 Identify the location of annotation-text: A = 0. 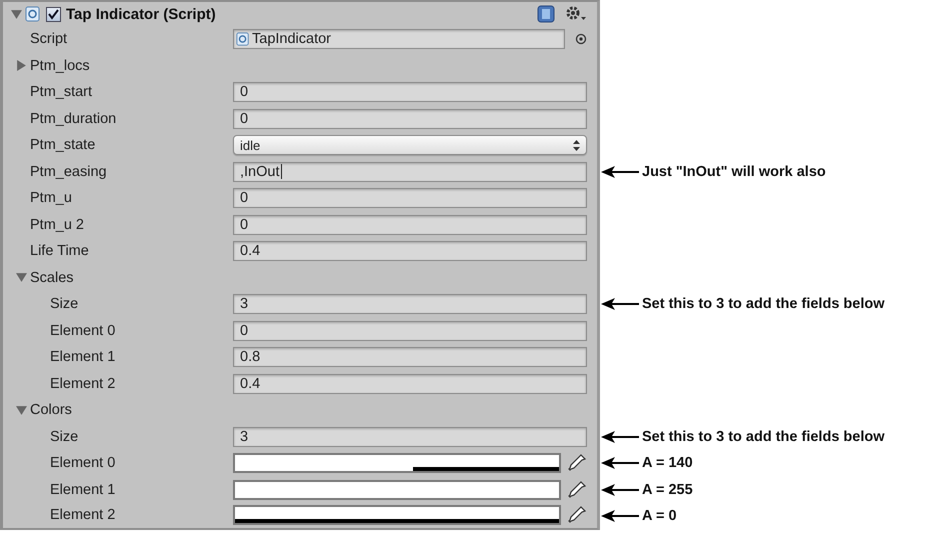
(659, 516).